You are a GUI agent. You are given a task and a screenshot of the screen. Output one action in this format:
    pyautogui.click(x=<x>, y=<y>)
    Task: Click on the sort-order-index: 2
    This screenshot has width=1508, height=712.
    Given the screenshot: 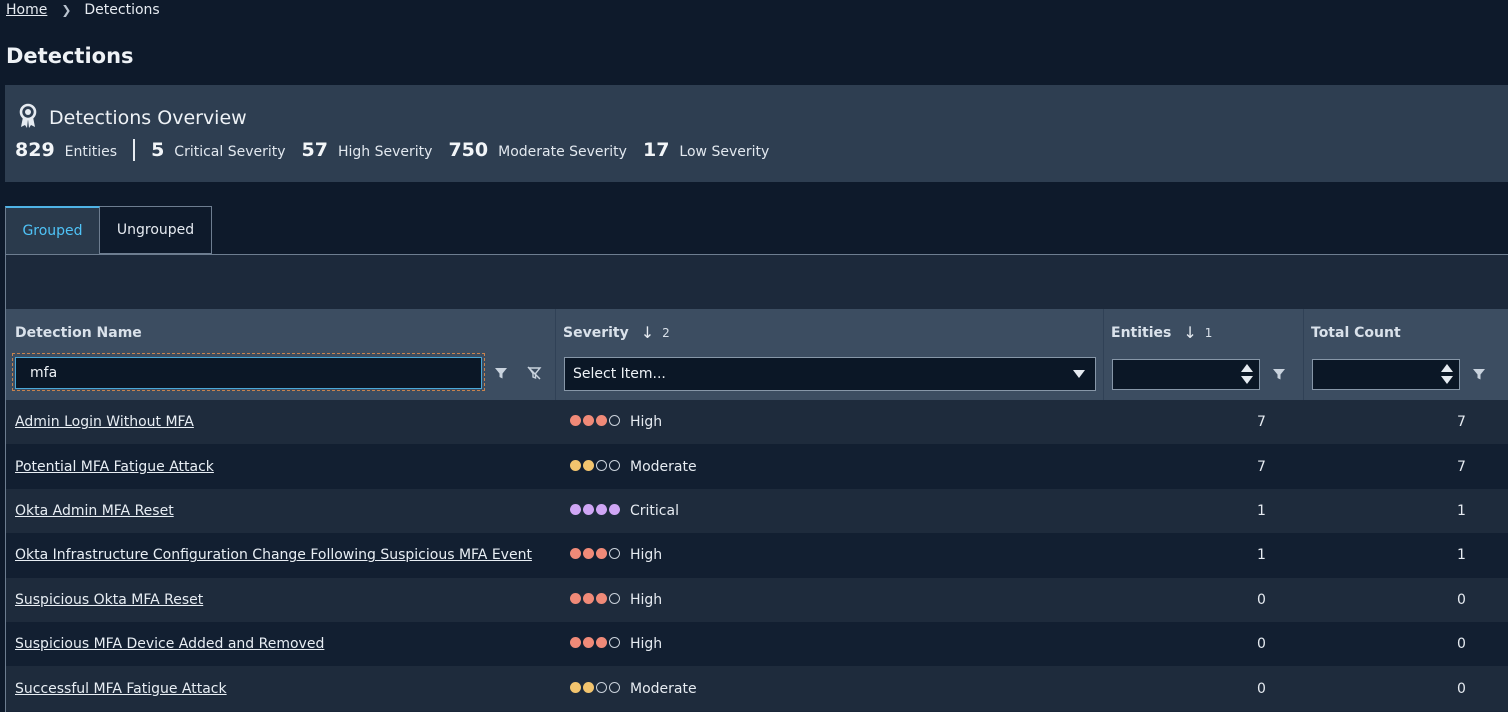 What is the action you would take?
    pyautogui.click(x=666, y=332)
    